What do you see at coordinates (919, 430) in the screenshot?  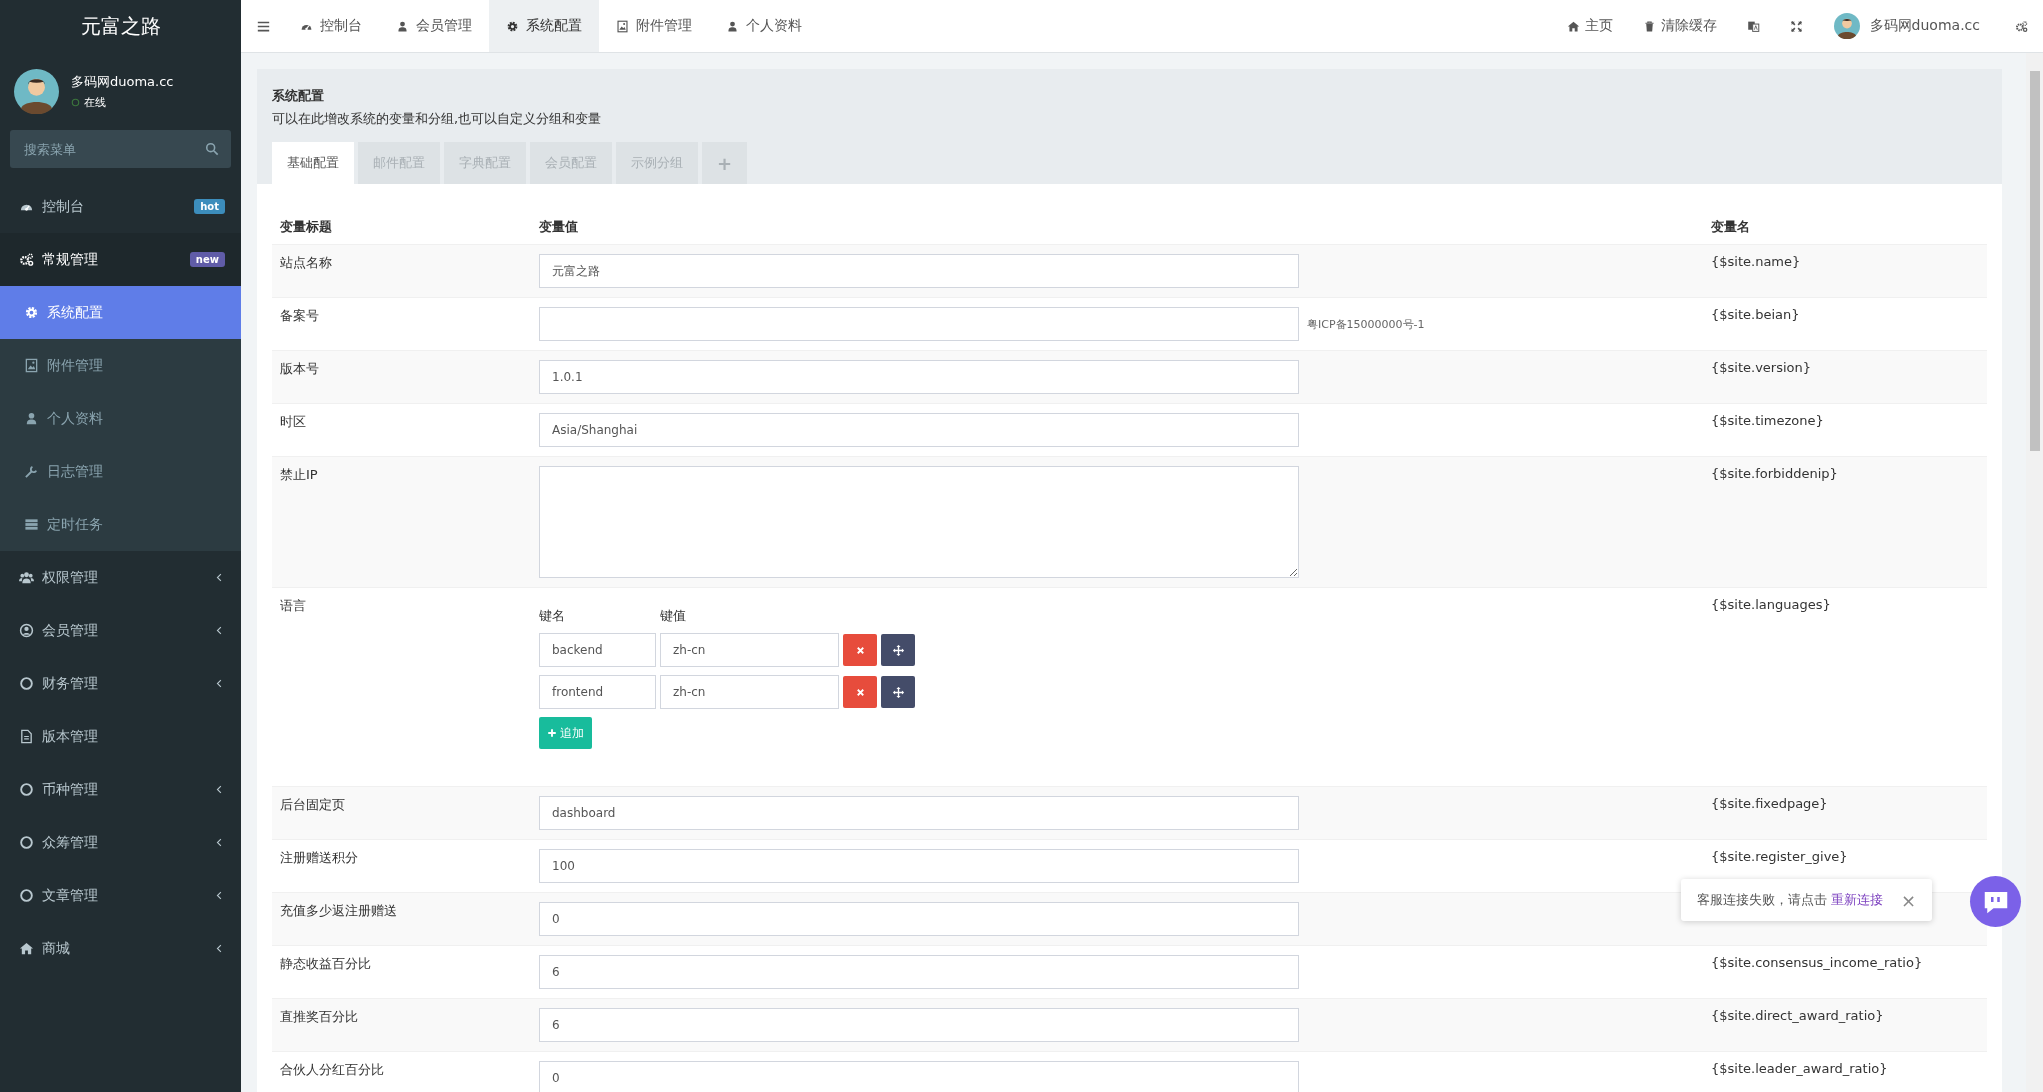 I see `input-field: Asia/Shanghai` at bounding box center [919, 430].